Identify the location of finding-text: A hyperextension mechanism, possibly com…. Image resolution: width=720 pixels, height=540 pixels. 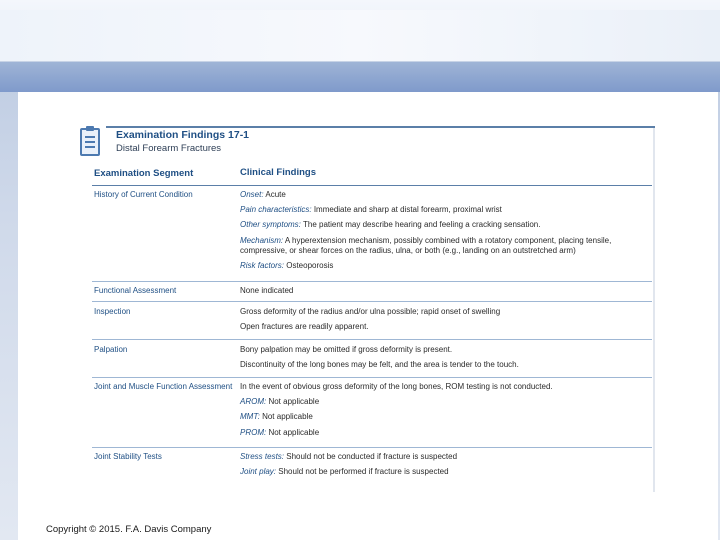
(426, 245).